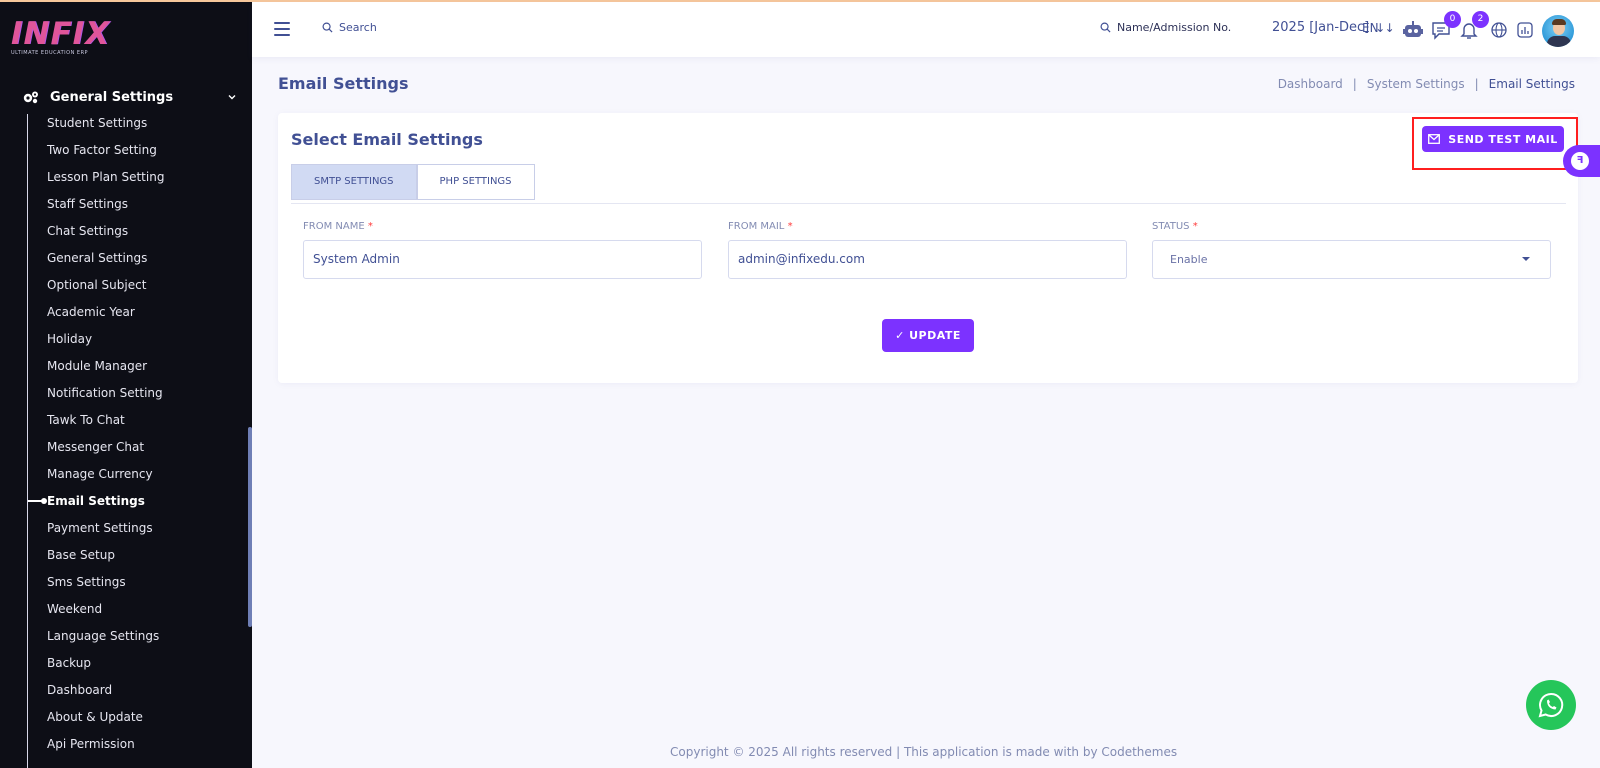 The width and height of the screenshot is (1600, 768). Describe the element at coordinates (282, 29) in the screenshot. I see `hamburger-menu-icon` at that location.